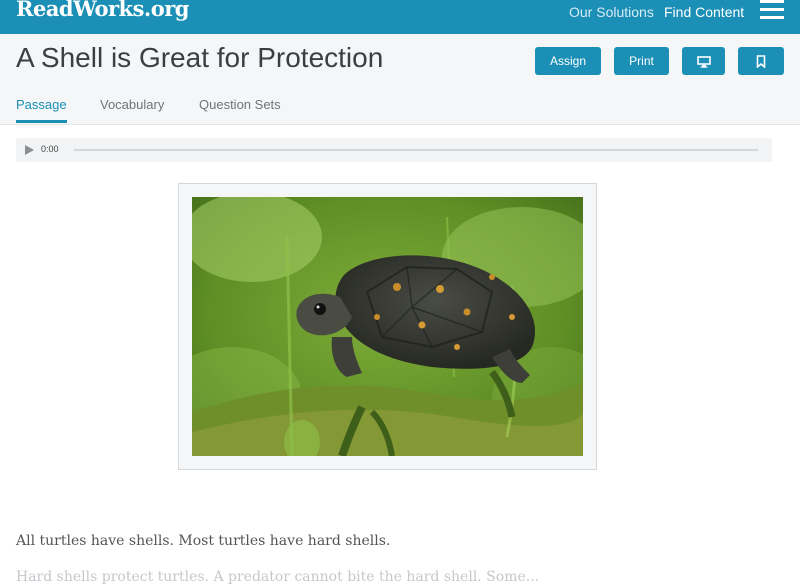 This screenshot has height=588, width=800. What do you see at coordinates (568, 61) in the screenshot?
I see `assign-button: Assign` at bounding box center [568, 61].